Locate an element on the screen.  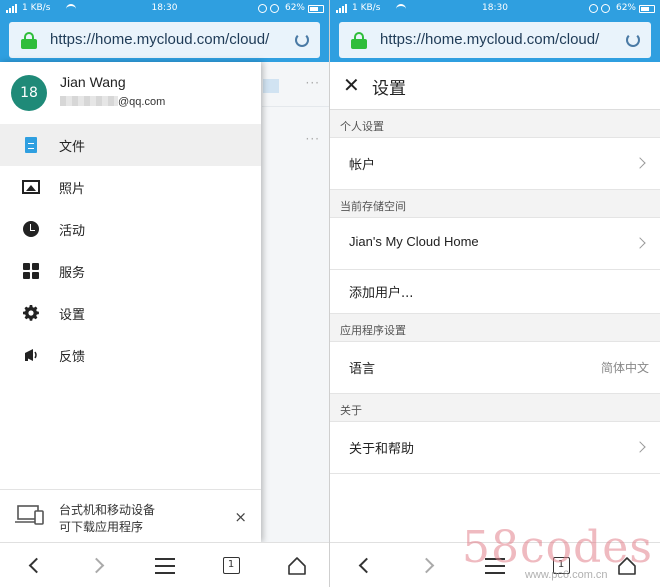
settings-row-account: 帐户 is located at coordinates (495, 164).